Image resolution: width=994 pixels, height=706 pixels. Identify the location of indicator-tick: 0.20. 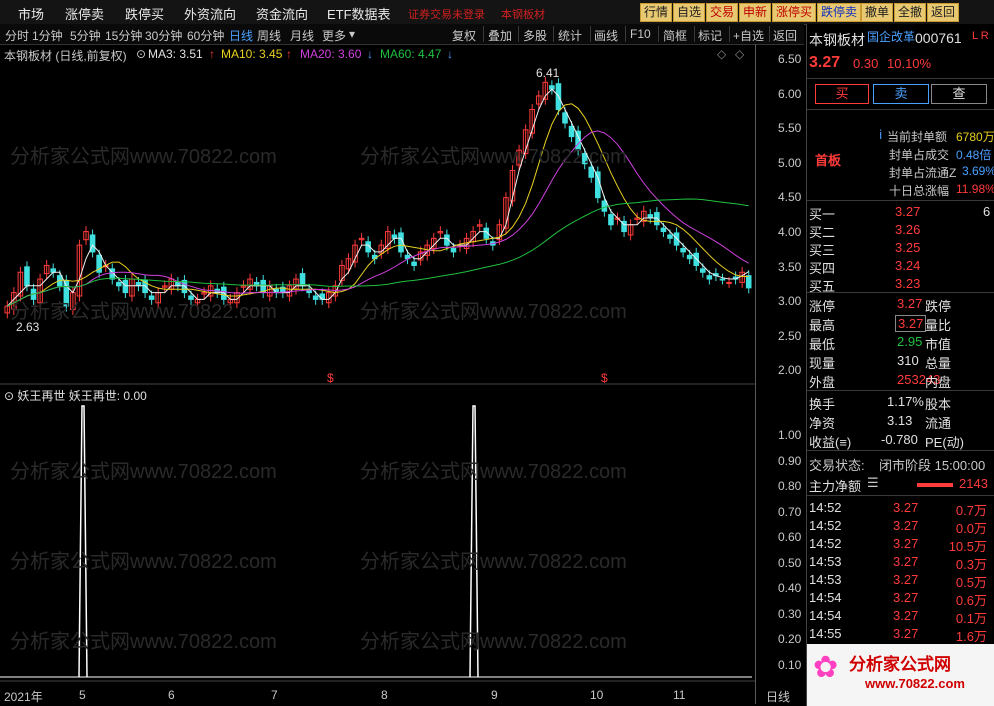
(790, 639).